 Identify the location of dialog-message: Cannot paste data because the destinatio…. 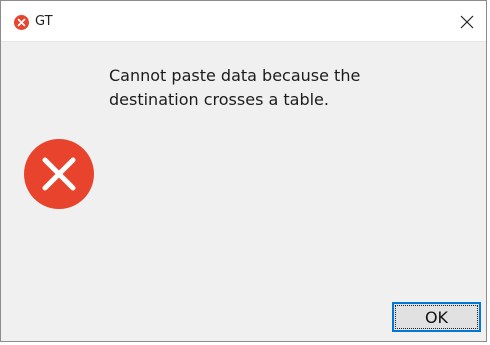
(235, 87).